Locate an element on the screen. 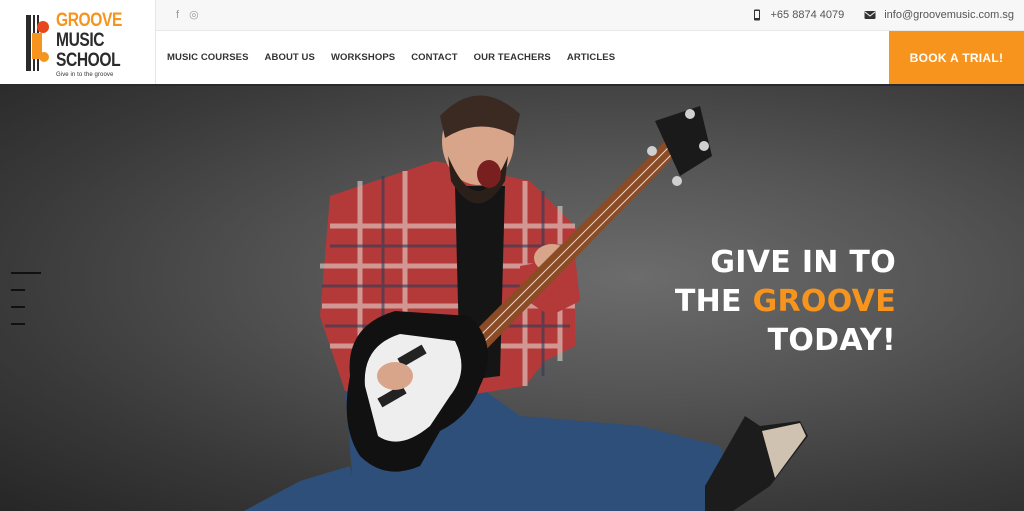 The height and width of the screenshot is (511, 1024). instagram-icon: ◎ is located at coordinates (194, 15).